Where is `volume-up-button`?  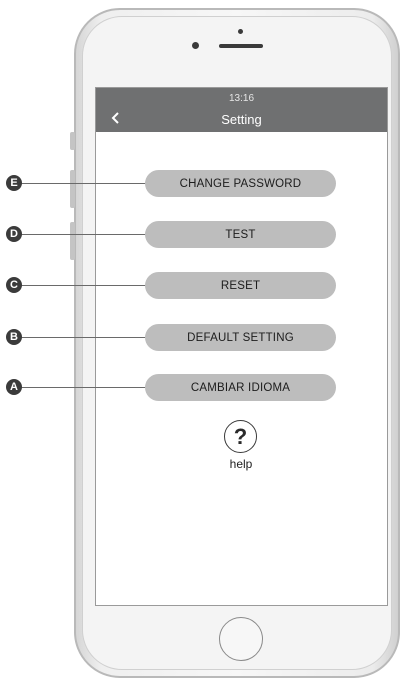 volume-up-button is located at coordinates (72, 189).